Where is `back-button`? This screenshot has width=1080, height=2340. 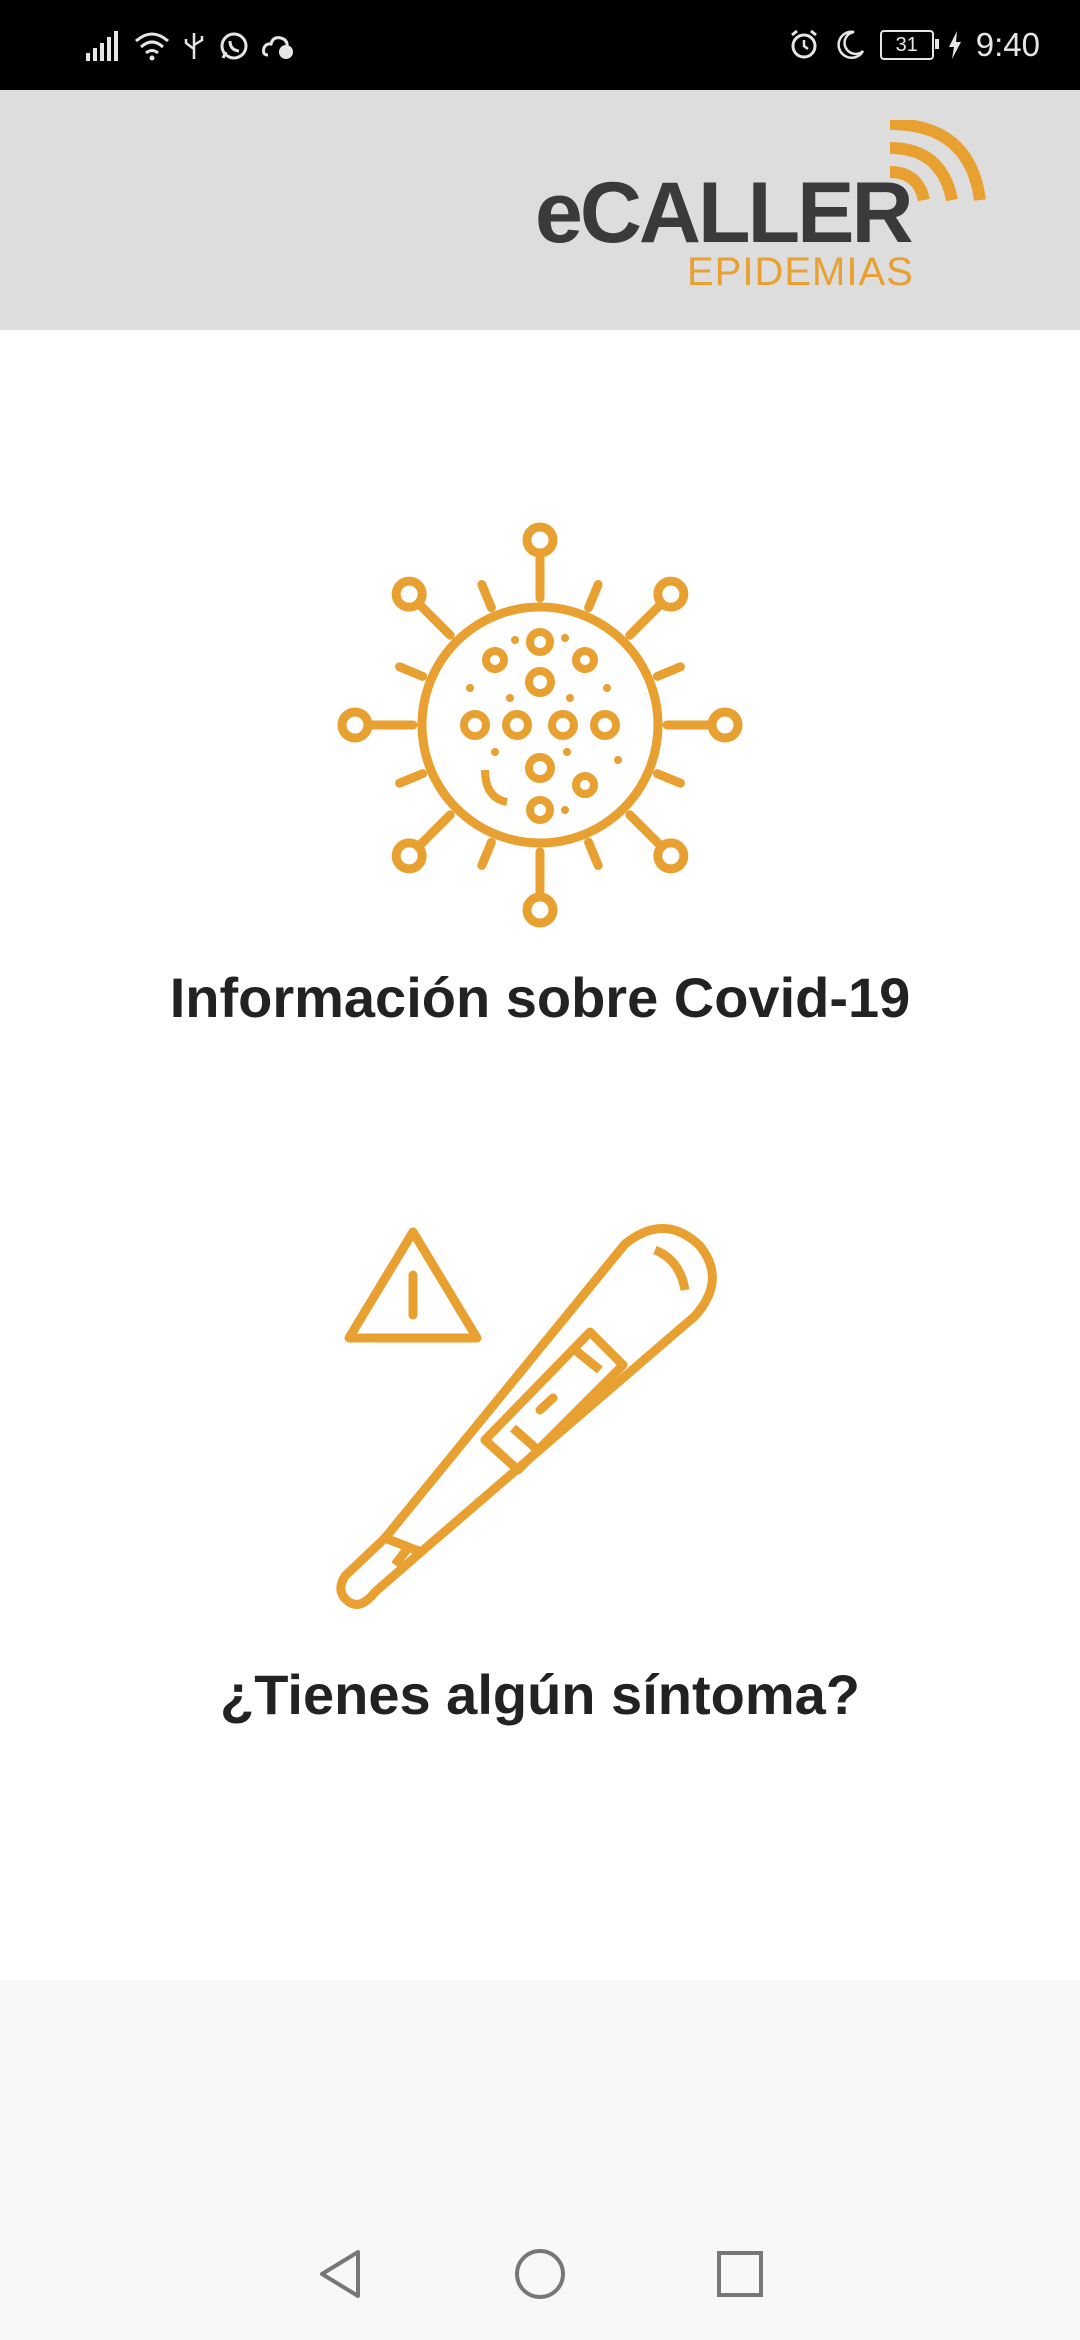
back-button is located at coordinates (340, 2274).